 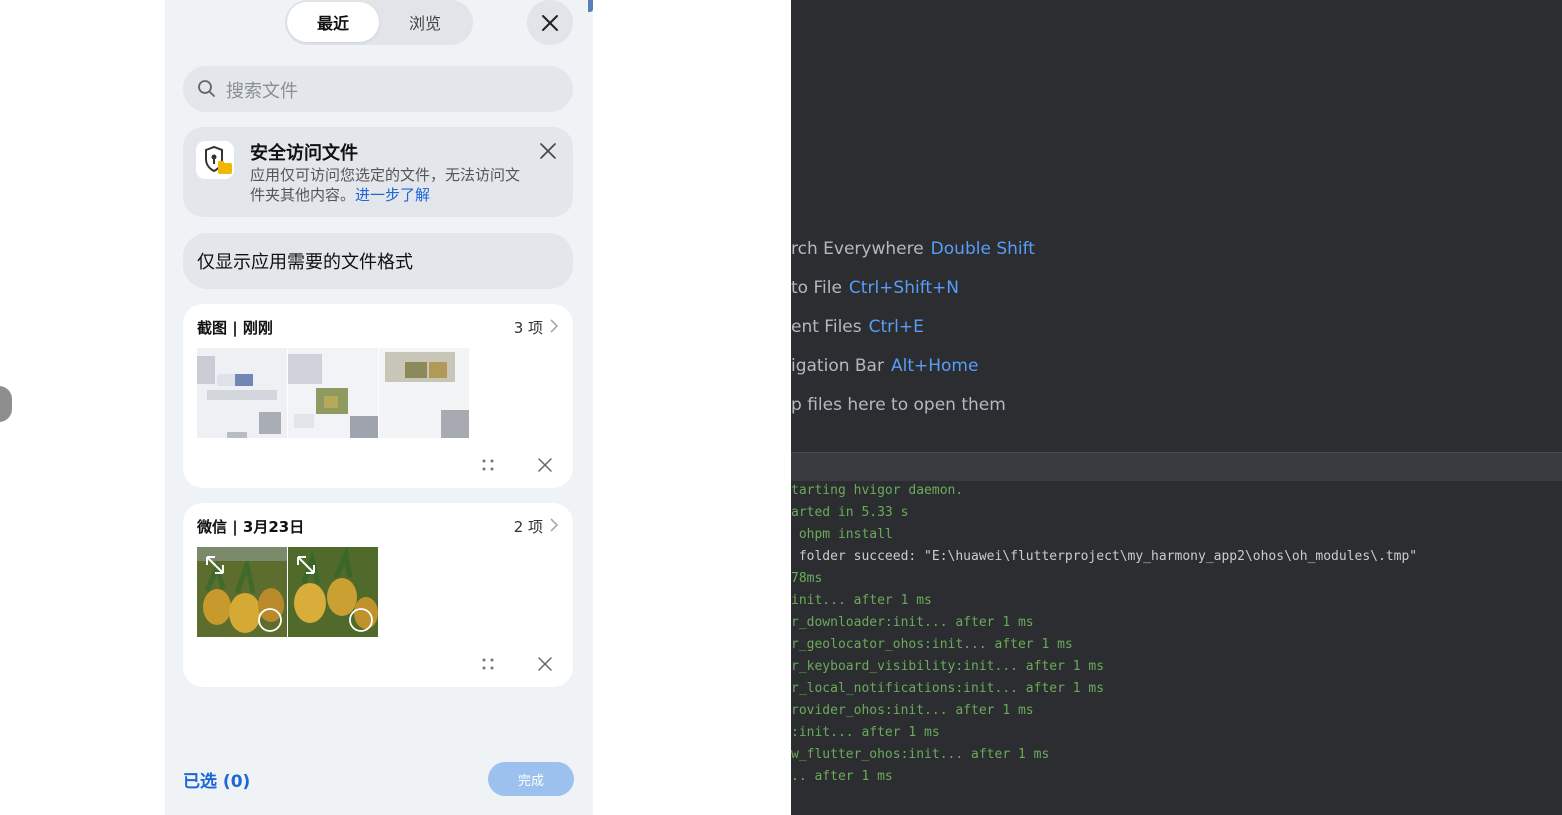 I want to click on panel-edge-accent, so click(x=590, y=6).